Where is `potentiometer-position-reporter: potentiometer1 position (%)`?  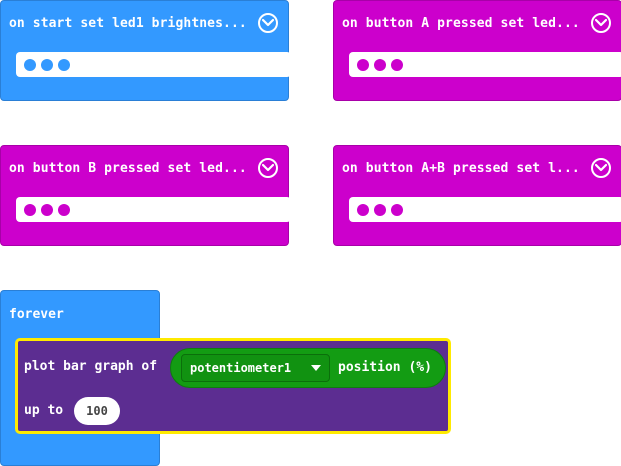 potentiometer-position-reporter: potentiometer1 position (%) is located at coordinates (308, 368).